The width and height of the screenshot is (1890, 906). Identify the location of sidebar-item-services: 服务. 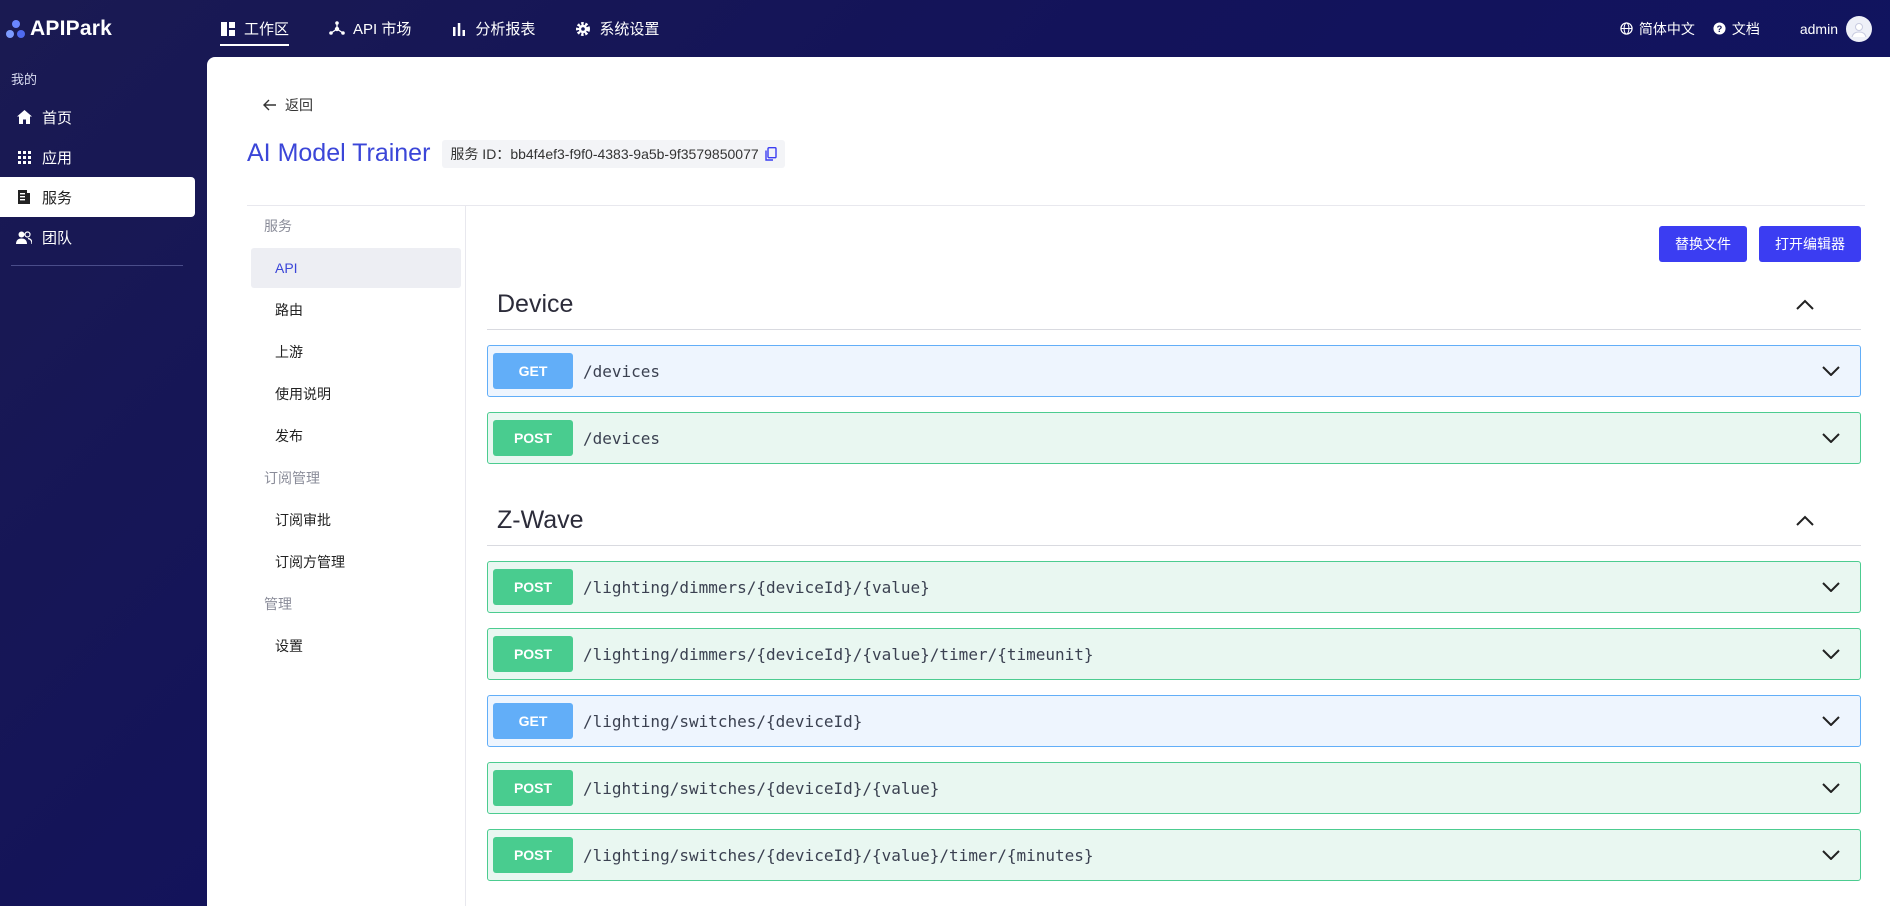
(97, 197).